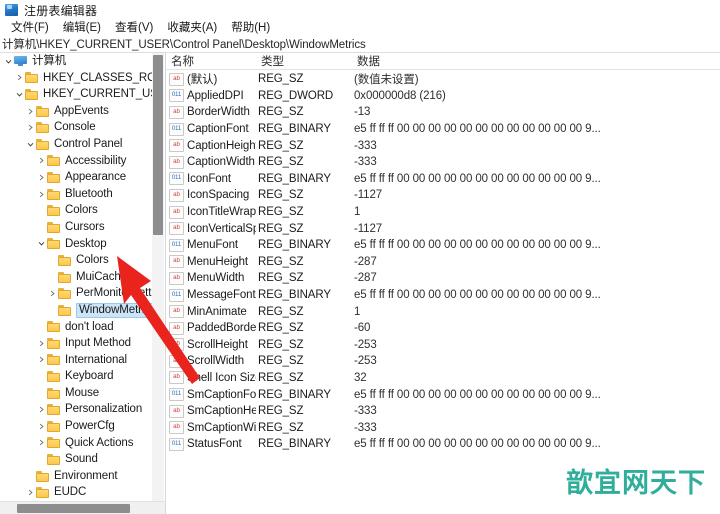 This screenshot has width=720, height=514. Describe the element at coordinates (218, 129) in the screenshot. I see `value-name: CaptionFont` at that location.